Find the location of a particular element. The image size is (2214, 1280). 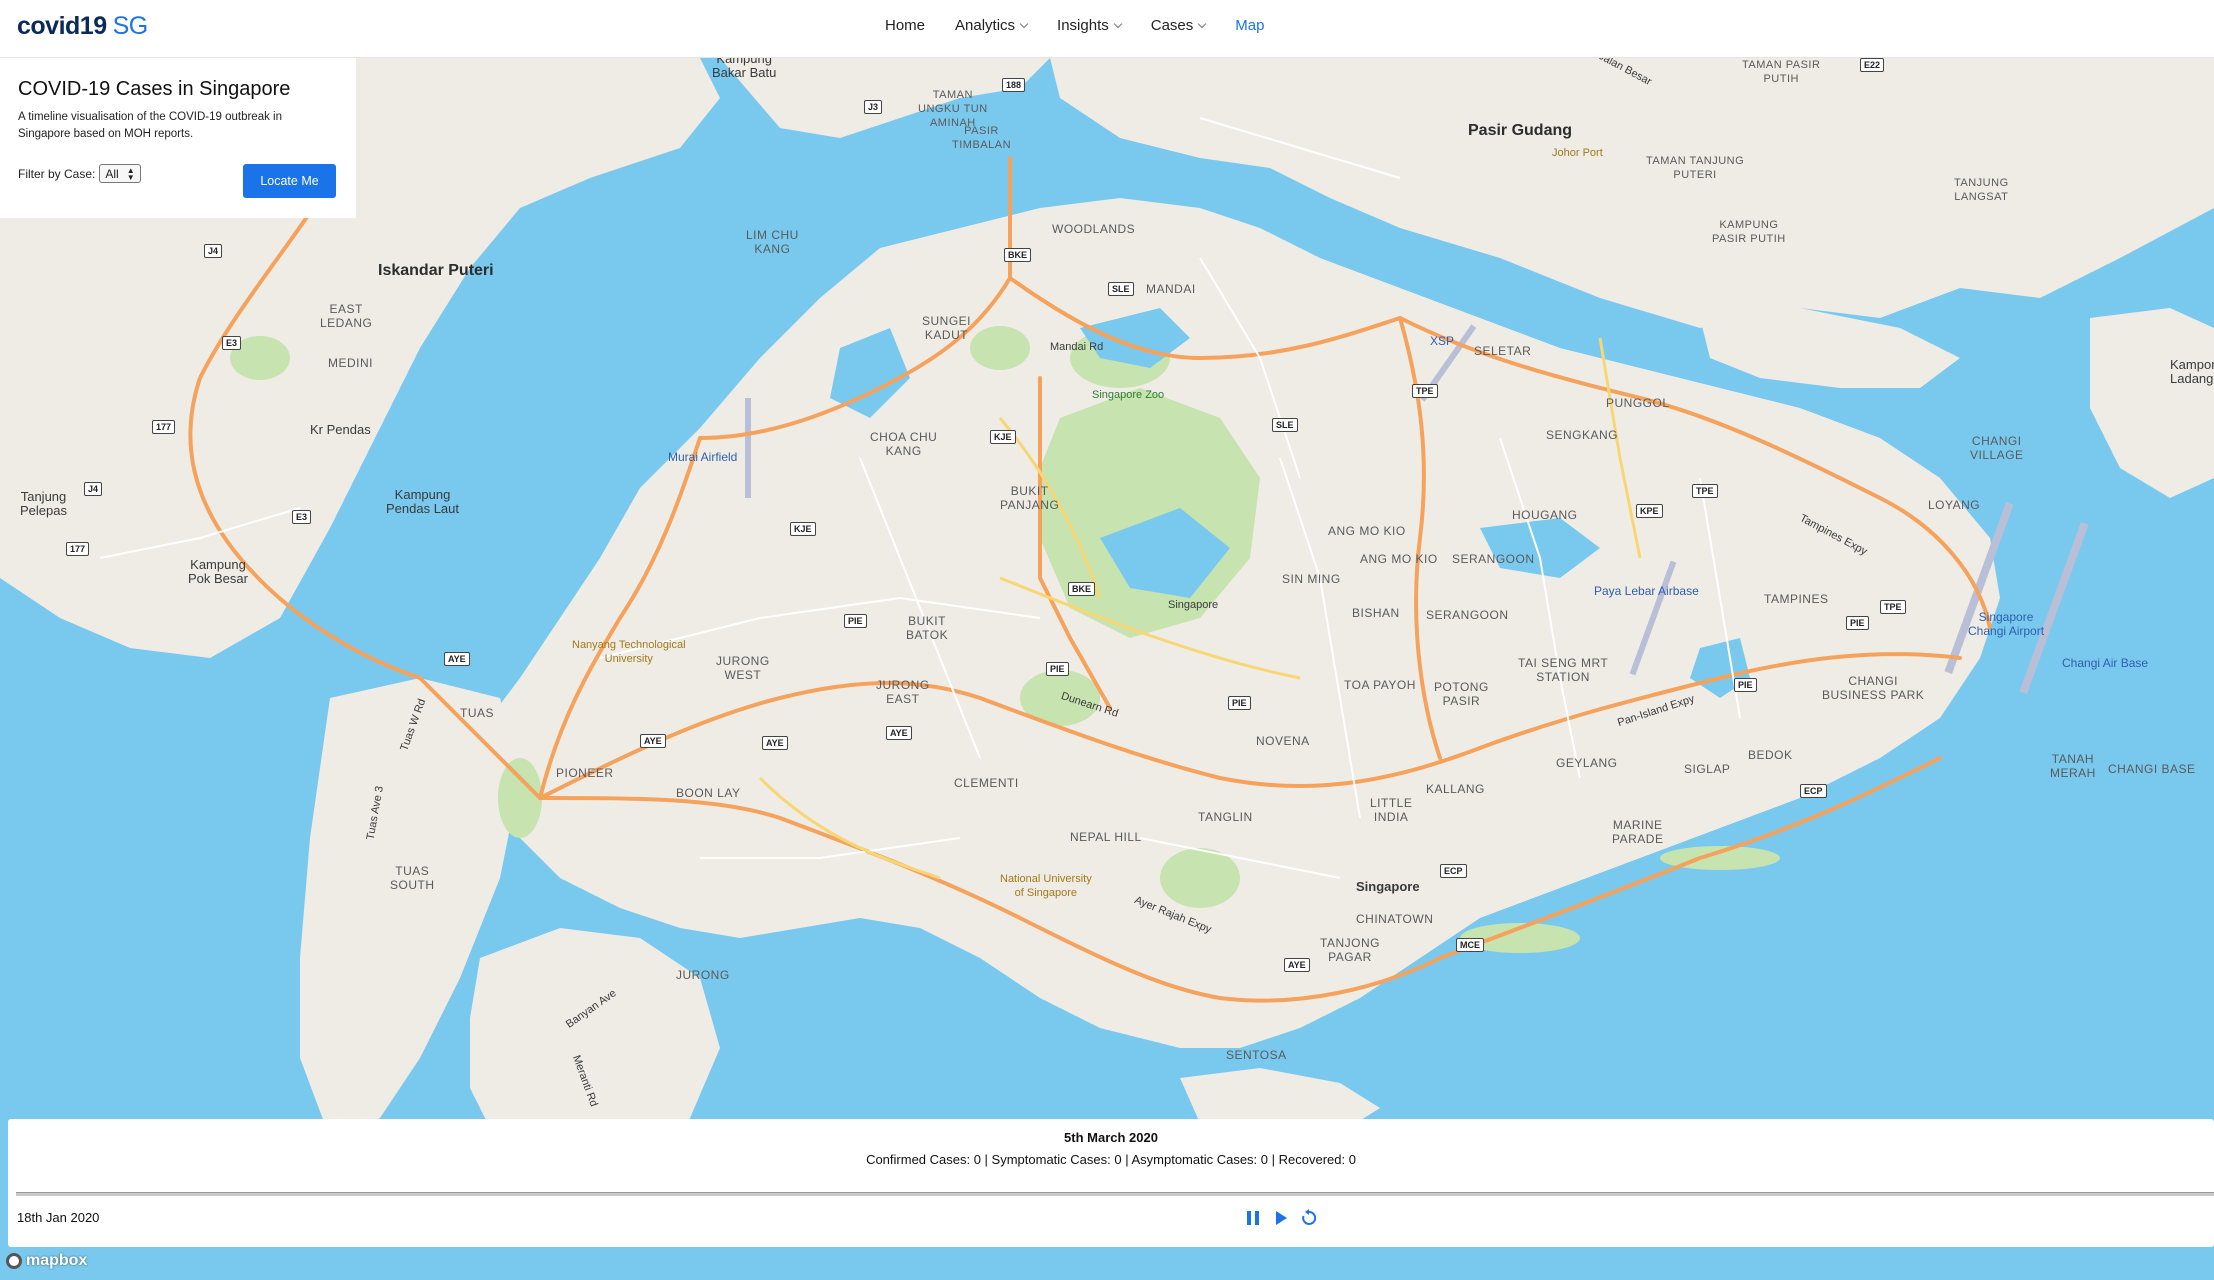

map-label-tanjung-pelepas: Tanjung Pelepas is located at coordinates (43, 503).